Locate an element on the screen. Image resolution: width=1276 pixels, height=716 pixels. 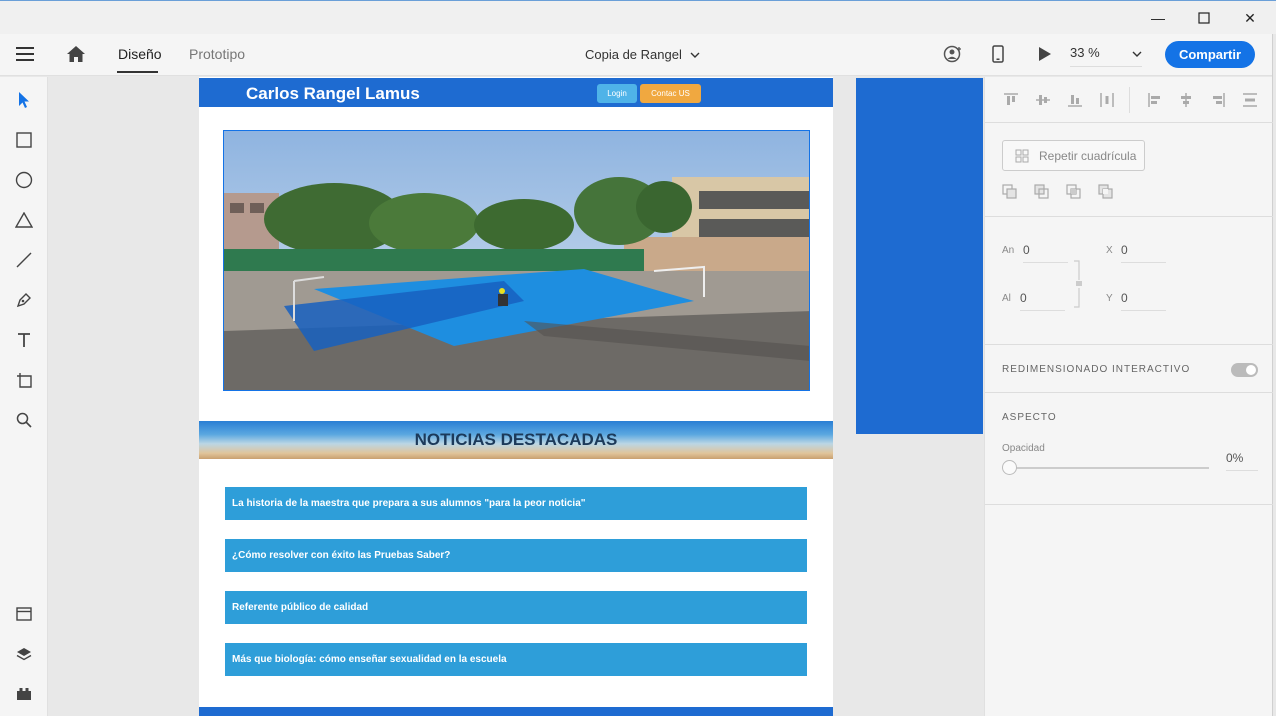
secondary-artboard is located at coordinates (919, 256).